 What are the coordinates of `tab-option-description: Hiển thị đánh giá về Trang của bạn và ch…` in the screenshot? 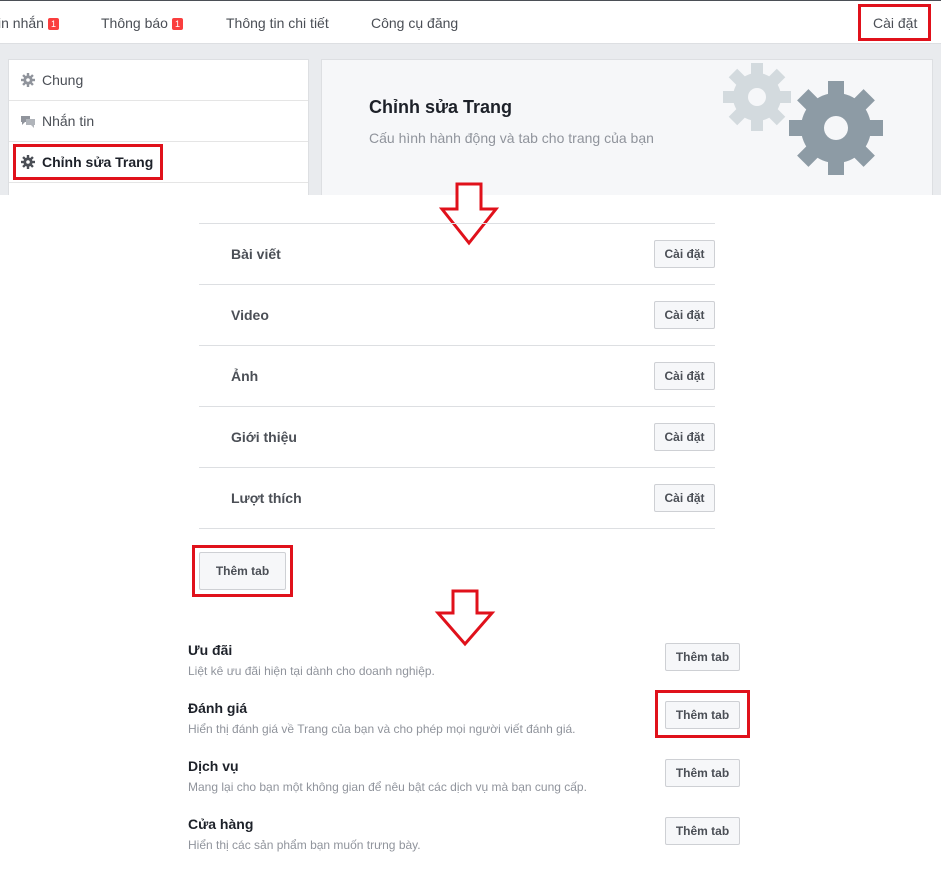 It's located at (382, 729).